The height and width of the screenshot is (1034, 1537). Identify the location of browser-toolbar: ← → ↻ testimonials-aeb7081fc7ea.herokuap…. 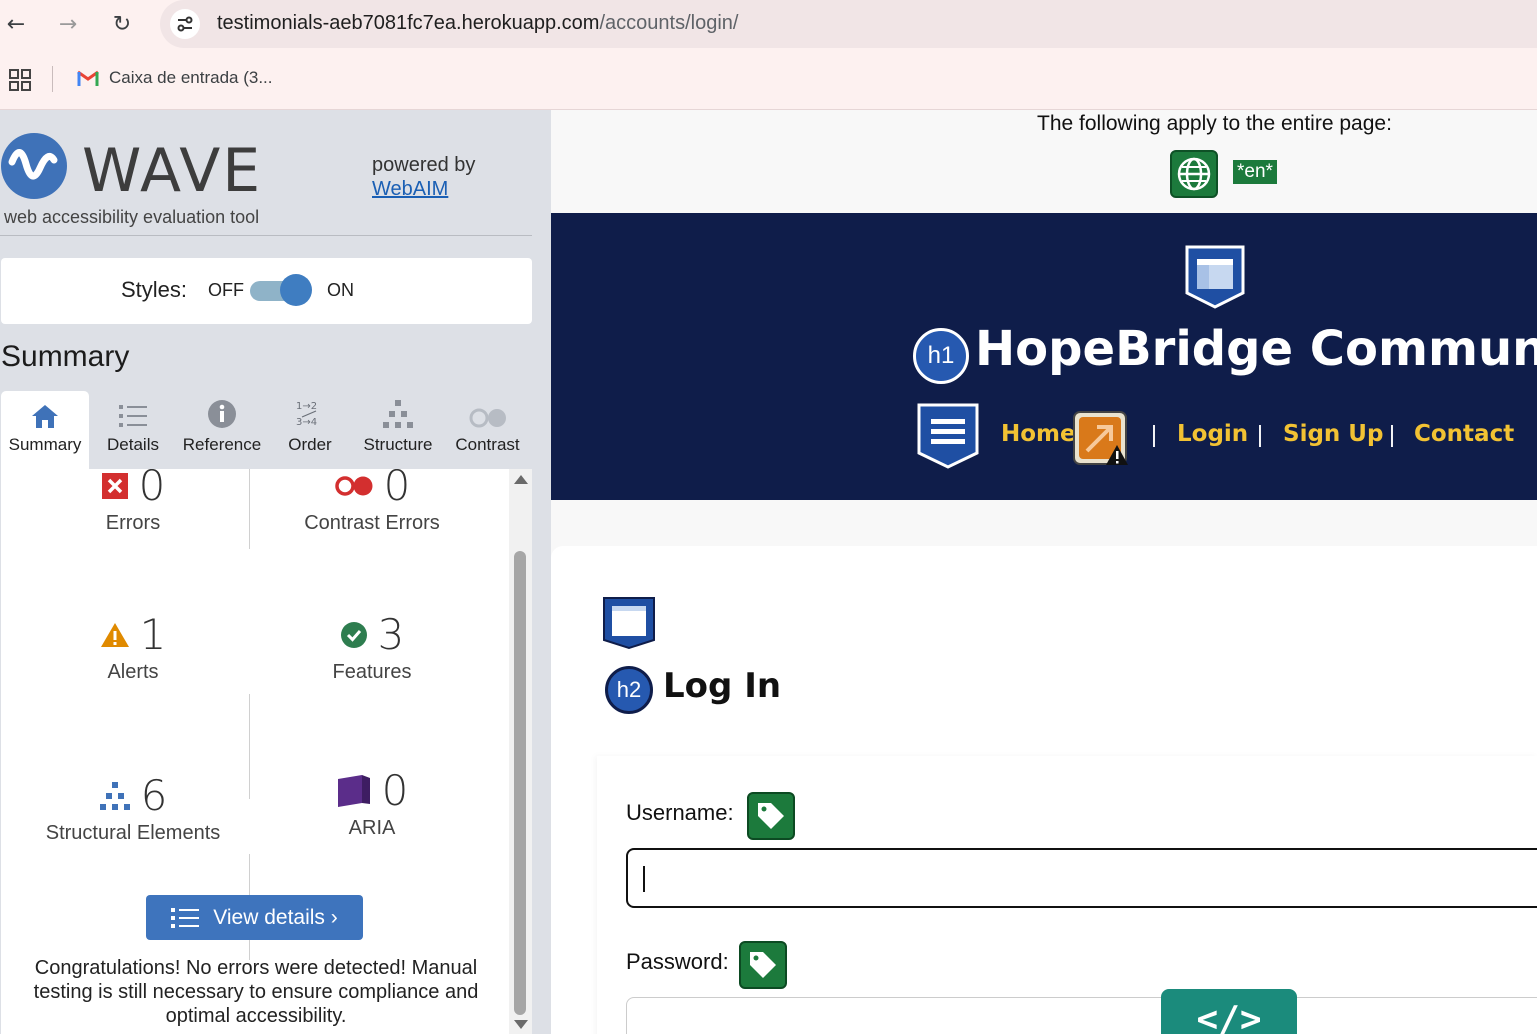
(768, 24).